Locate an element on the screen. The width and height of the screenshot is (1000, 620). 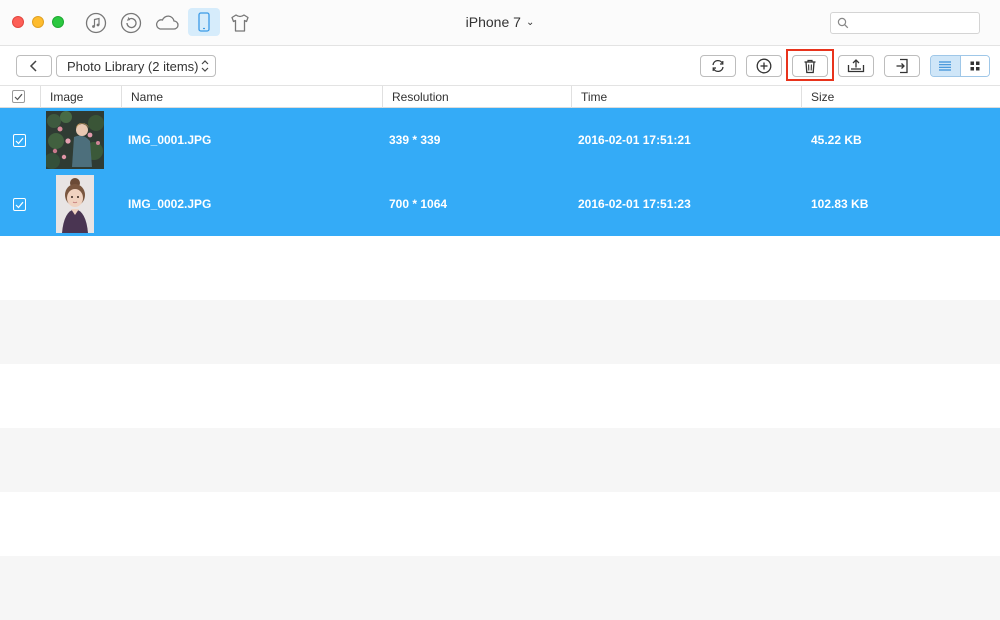
photo-girl-portrait-image is located at coordinates (75, 204).